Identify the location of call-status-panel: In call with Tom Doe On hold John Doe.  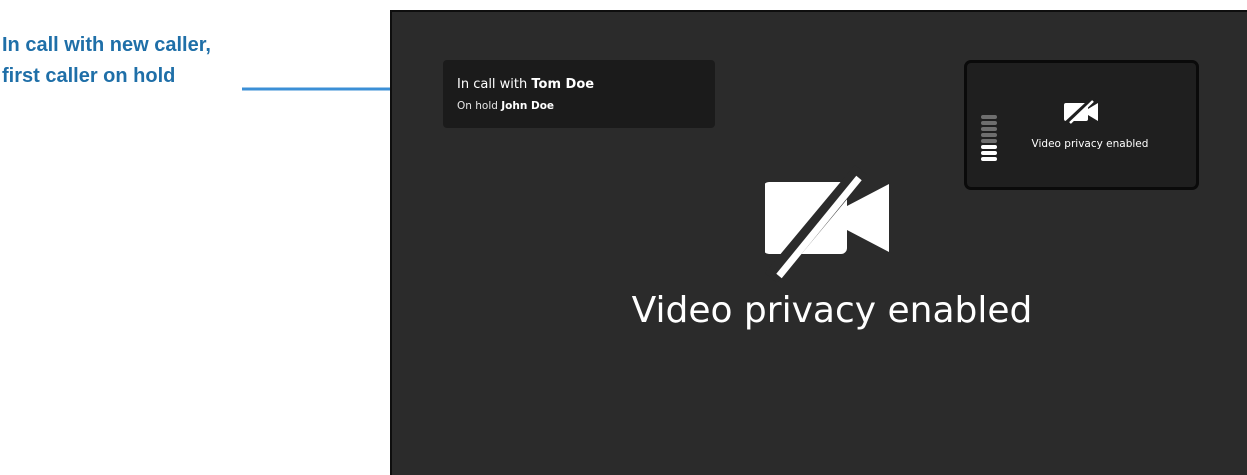
(579, 94).